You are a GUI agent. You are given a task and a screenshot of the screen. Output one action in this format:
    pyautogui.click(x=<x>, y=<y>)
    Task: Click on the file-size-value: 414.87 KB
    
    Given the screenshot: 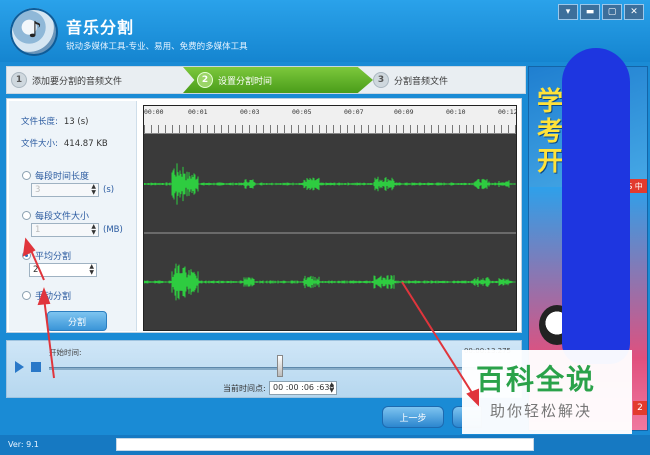 What is the action you would take?
    pyautogui.click(x=85, y=144)
    